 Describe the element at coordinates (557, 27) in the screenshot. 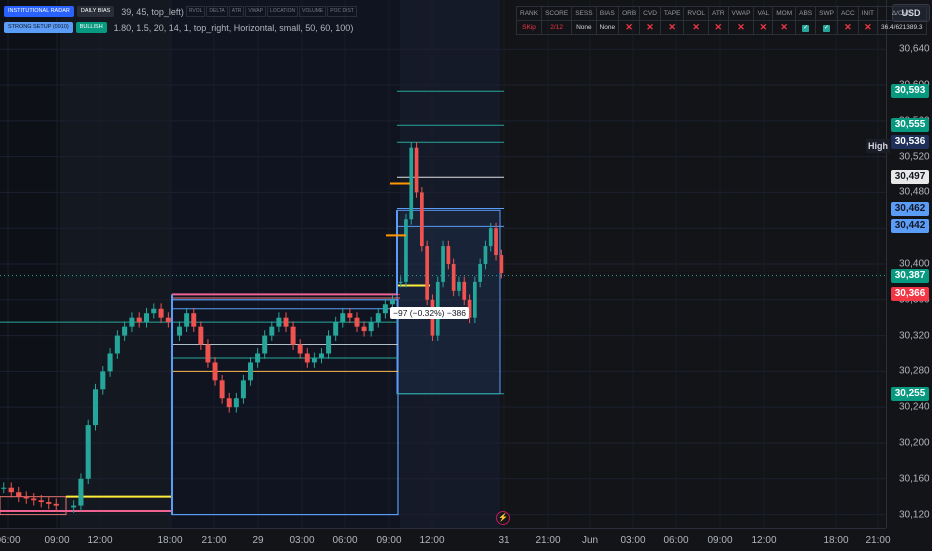

I see `status-value-cell: 2/12` at that location.